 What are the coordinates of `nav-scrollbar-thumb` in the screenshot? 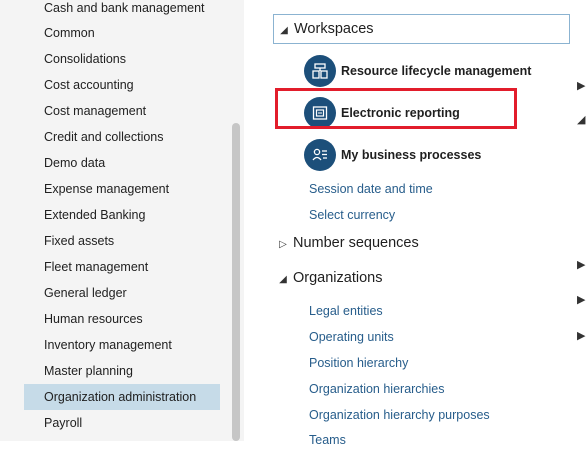 It's located at (236, 282).